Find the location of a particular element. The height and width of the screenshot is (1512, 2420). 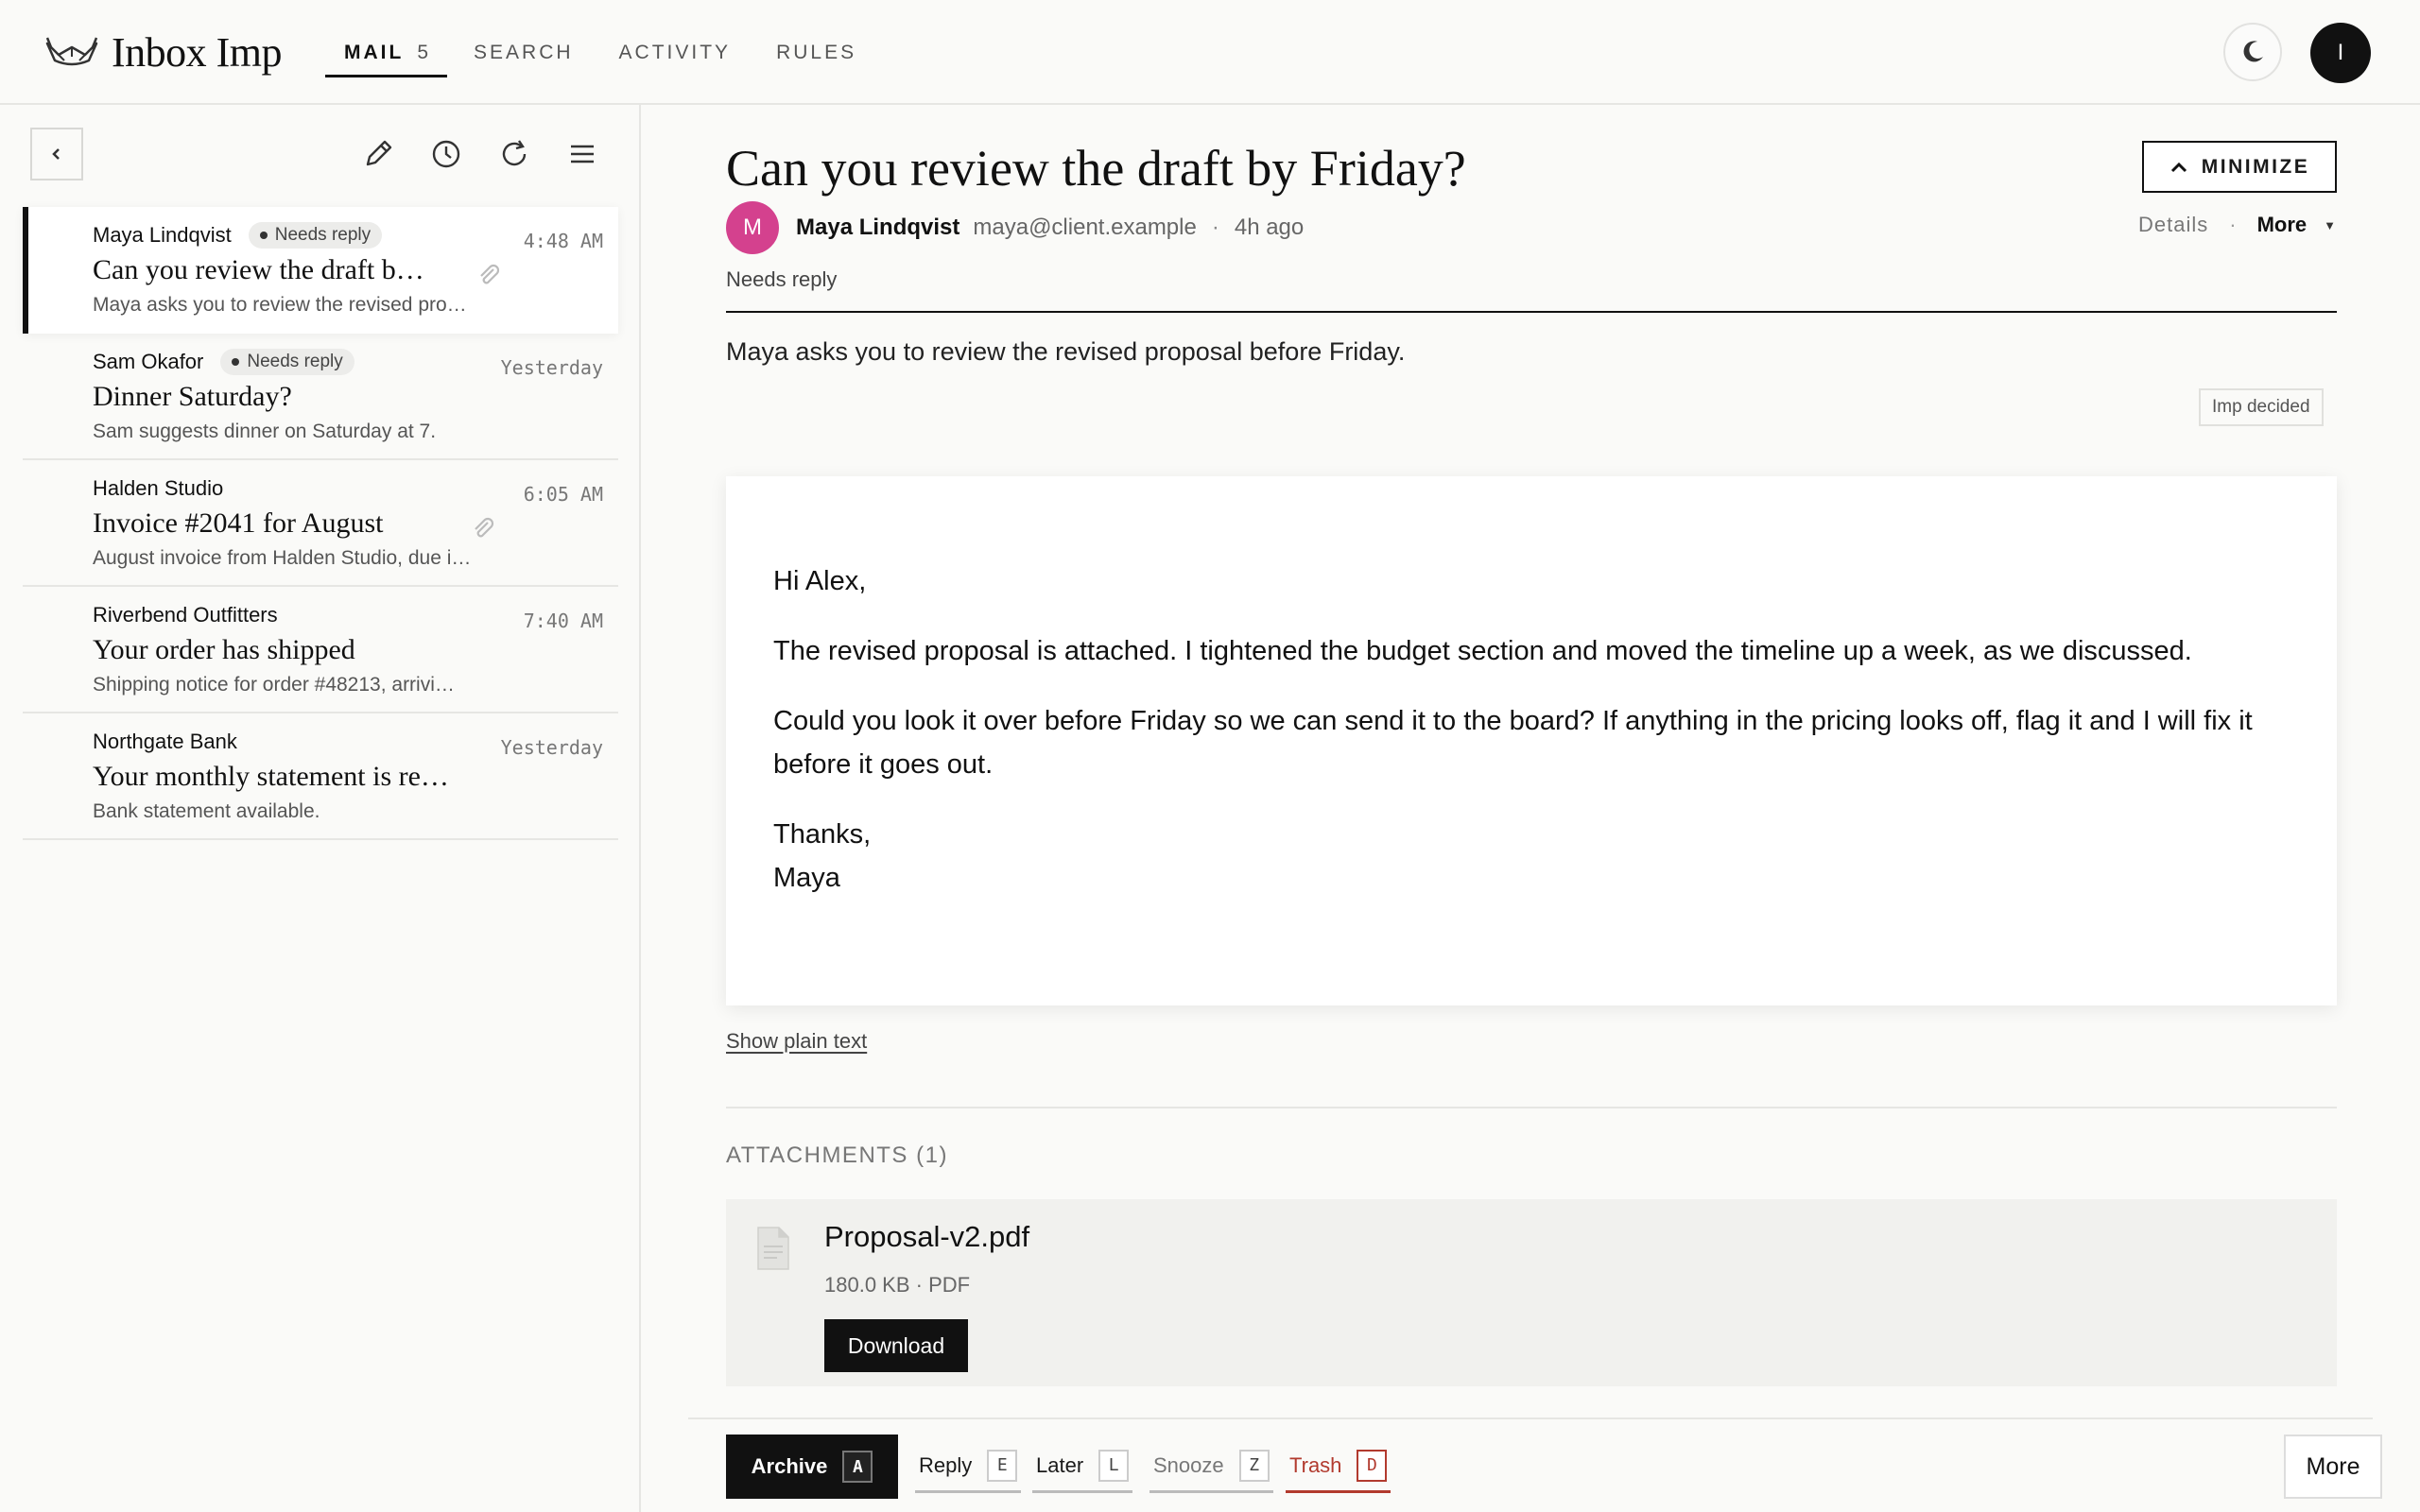

refresh-button is located at coordinates (514, 154).